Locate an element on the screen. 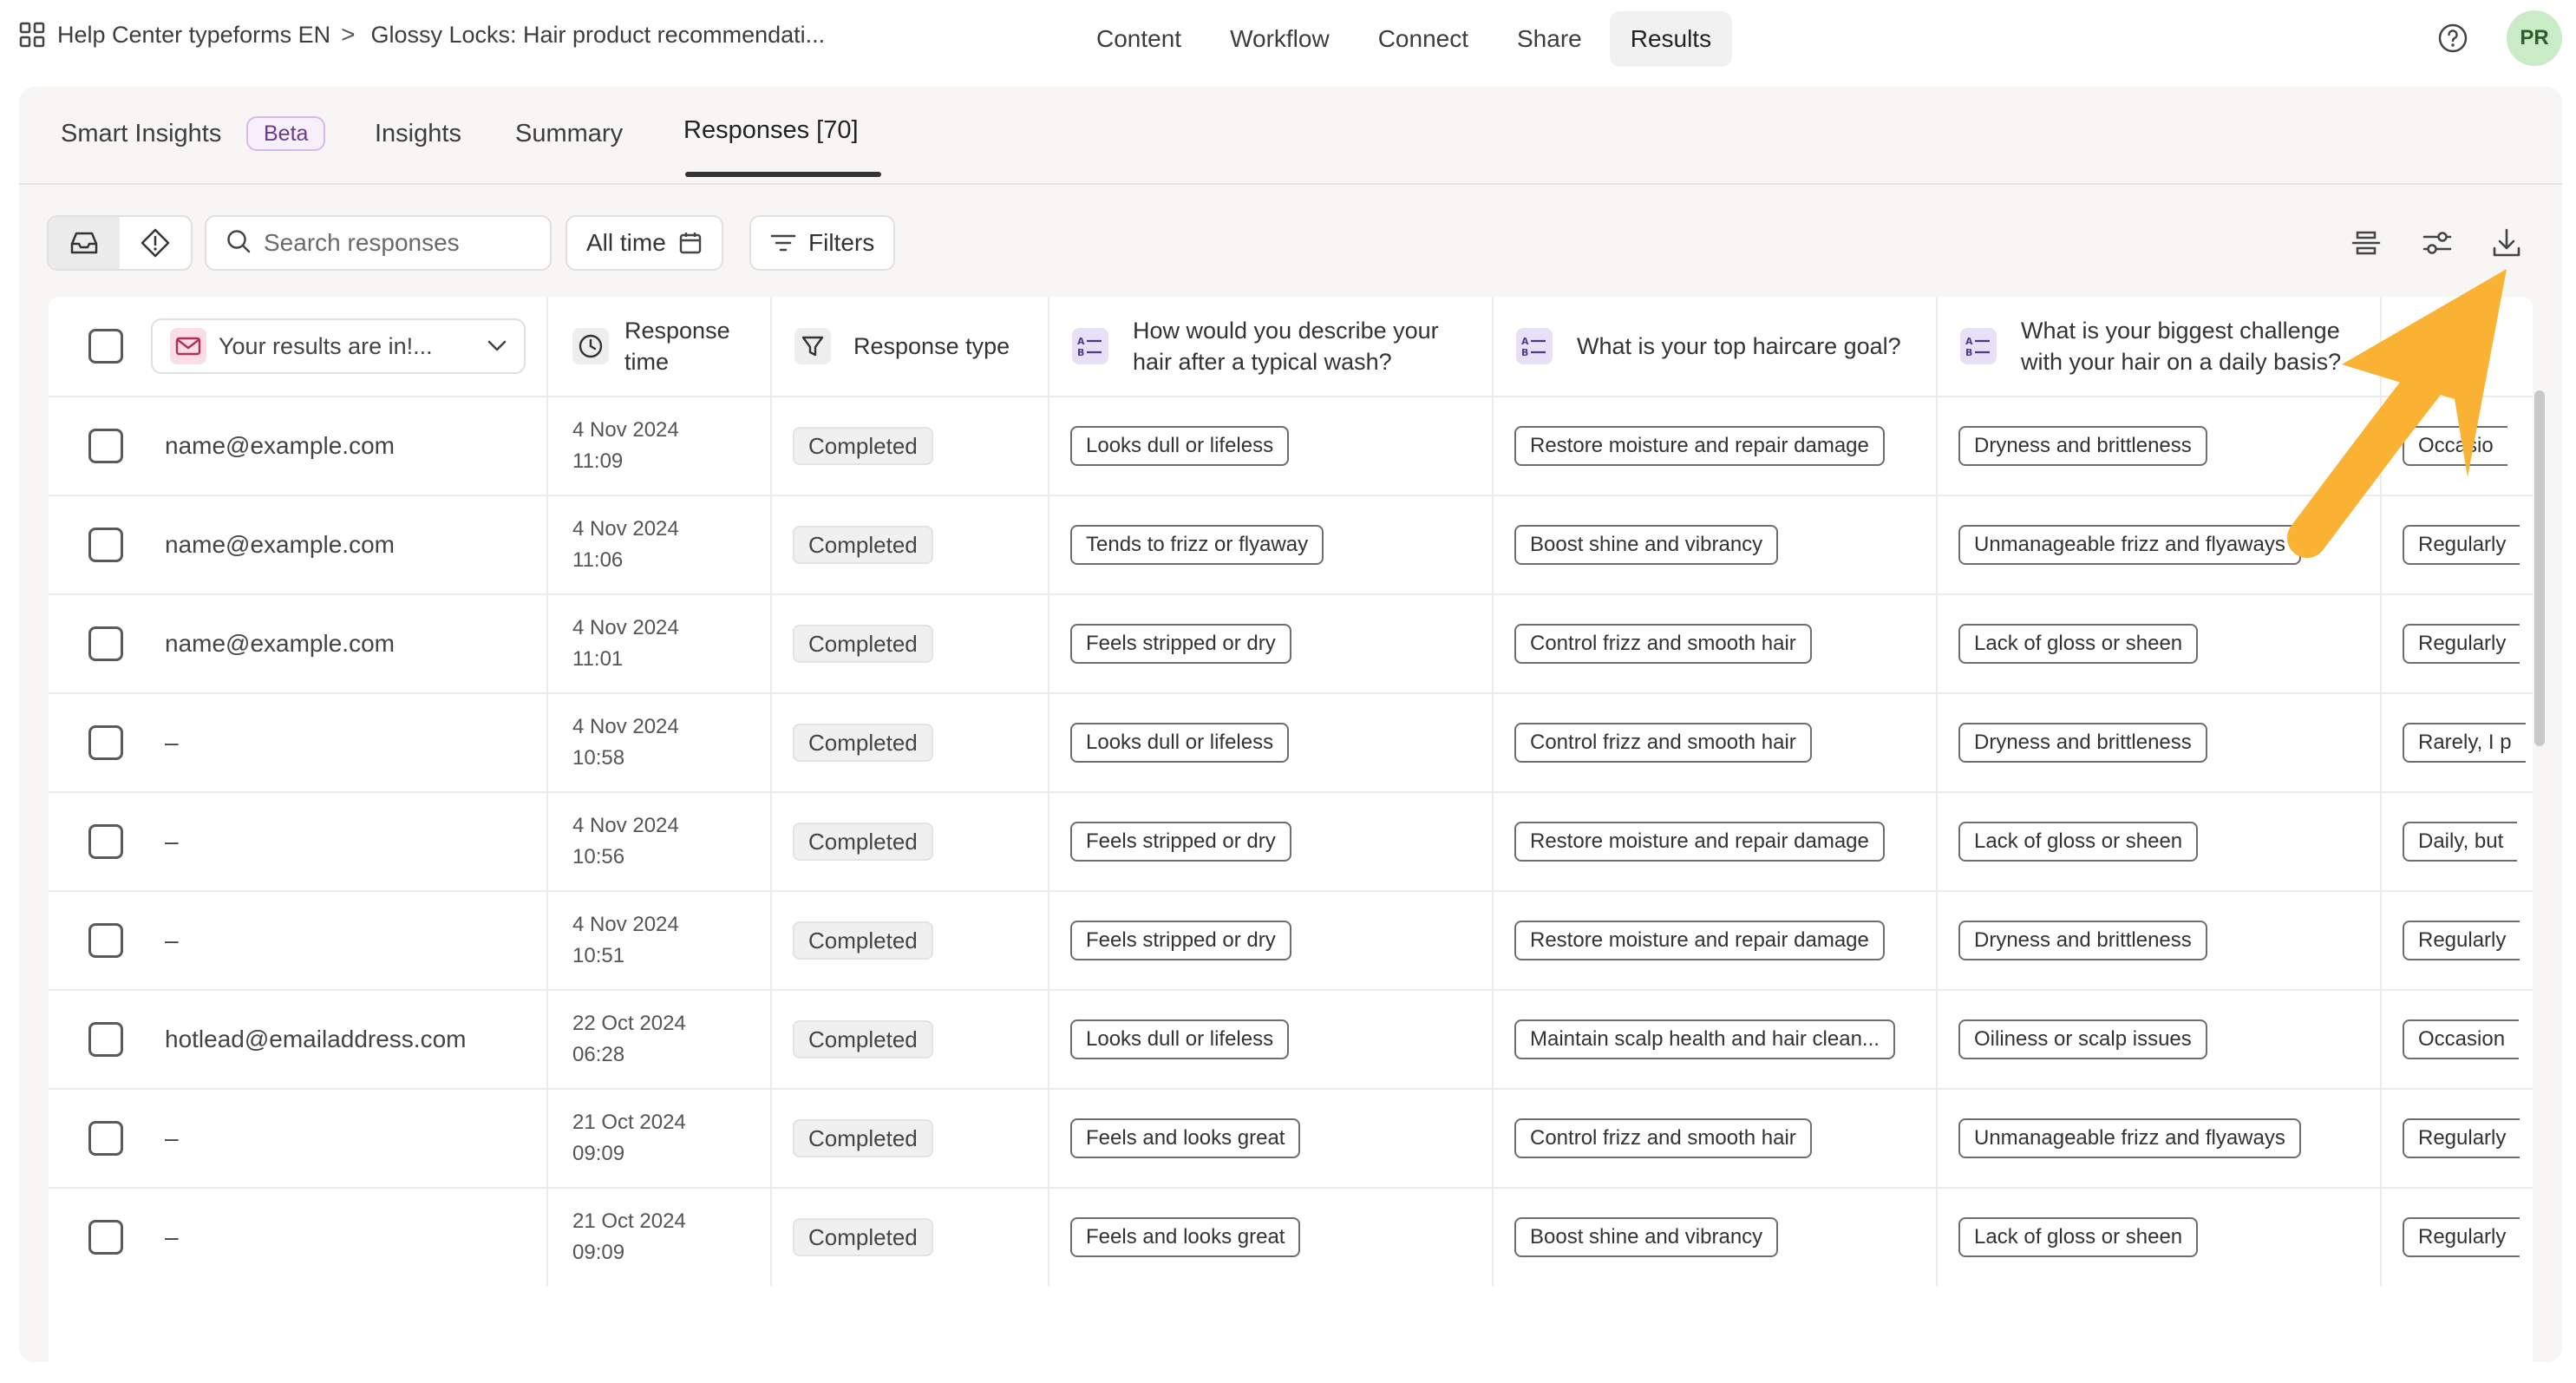  answer-q2-cell: Control frizz and smooth hair is located at coordinates (1716, 644).